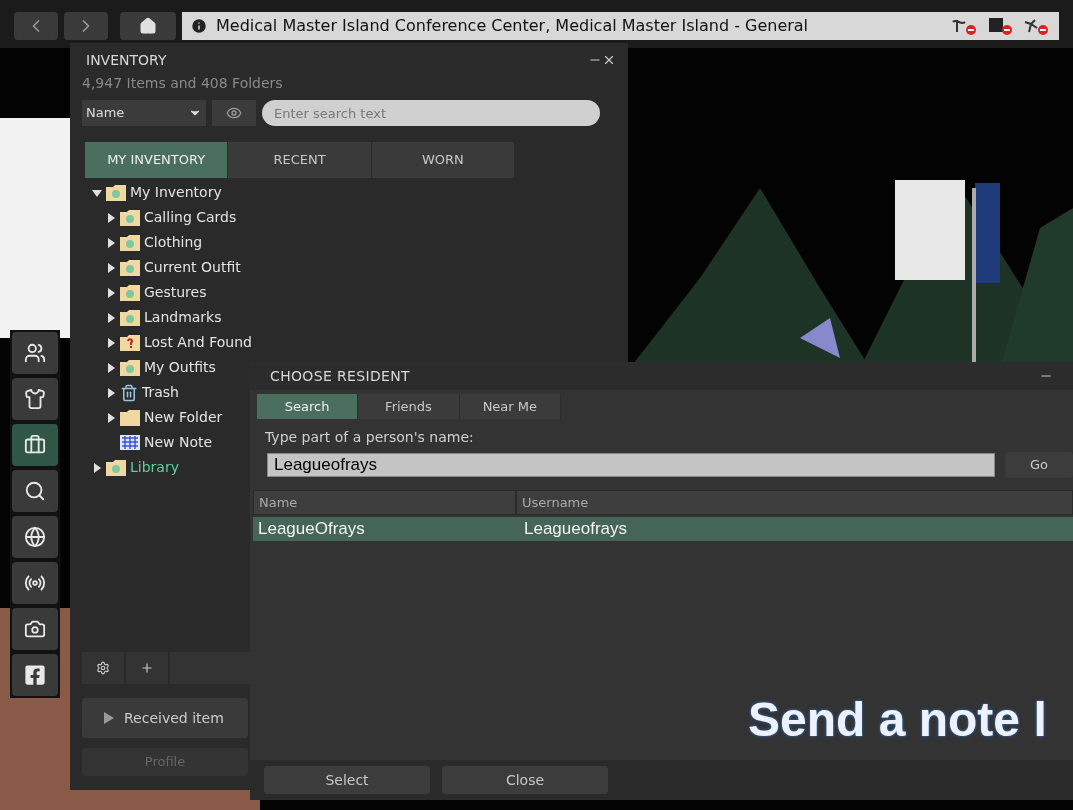  I want to click on window-title: INVENTORY, so click(126, 60).